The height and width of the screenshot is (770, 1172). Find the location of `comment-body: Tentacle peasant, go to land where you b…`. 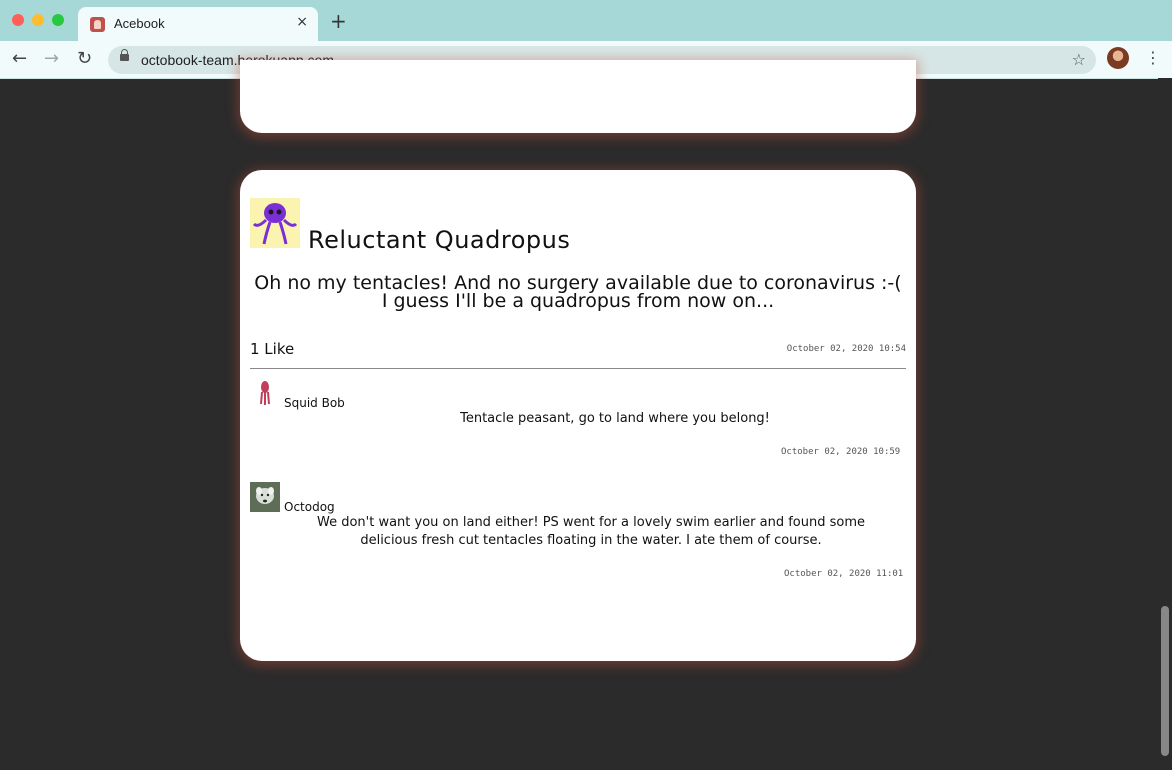

comment-body: Tentacle peasant, go to land where you b… is located at coordinates (615, 418).